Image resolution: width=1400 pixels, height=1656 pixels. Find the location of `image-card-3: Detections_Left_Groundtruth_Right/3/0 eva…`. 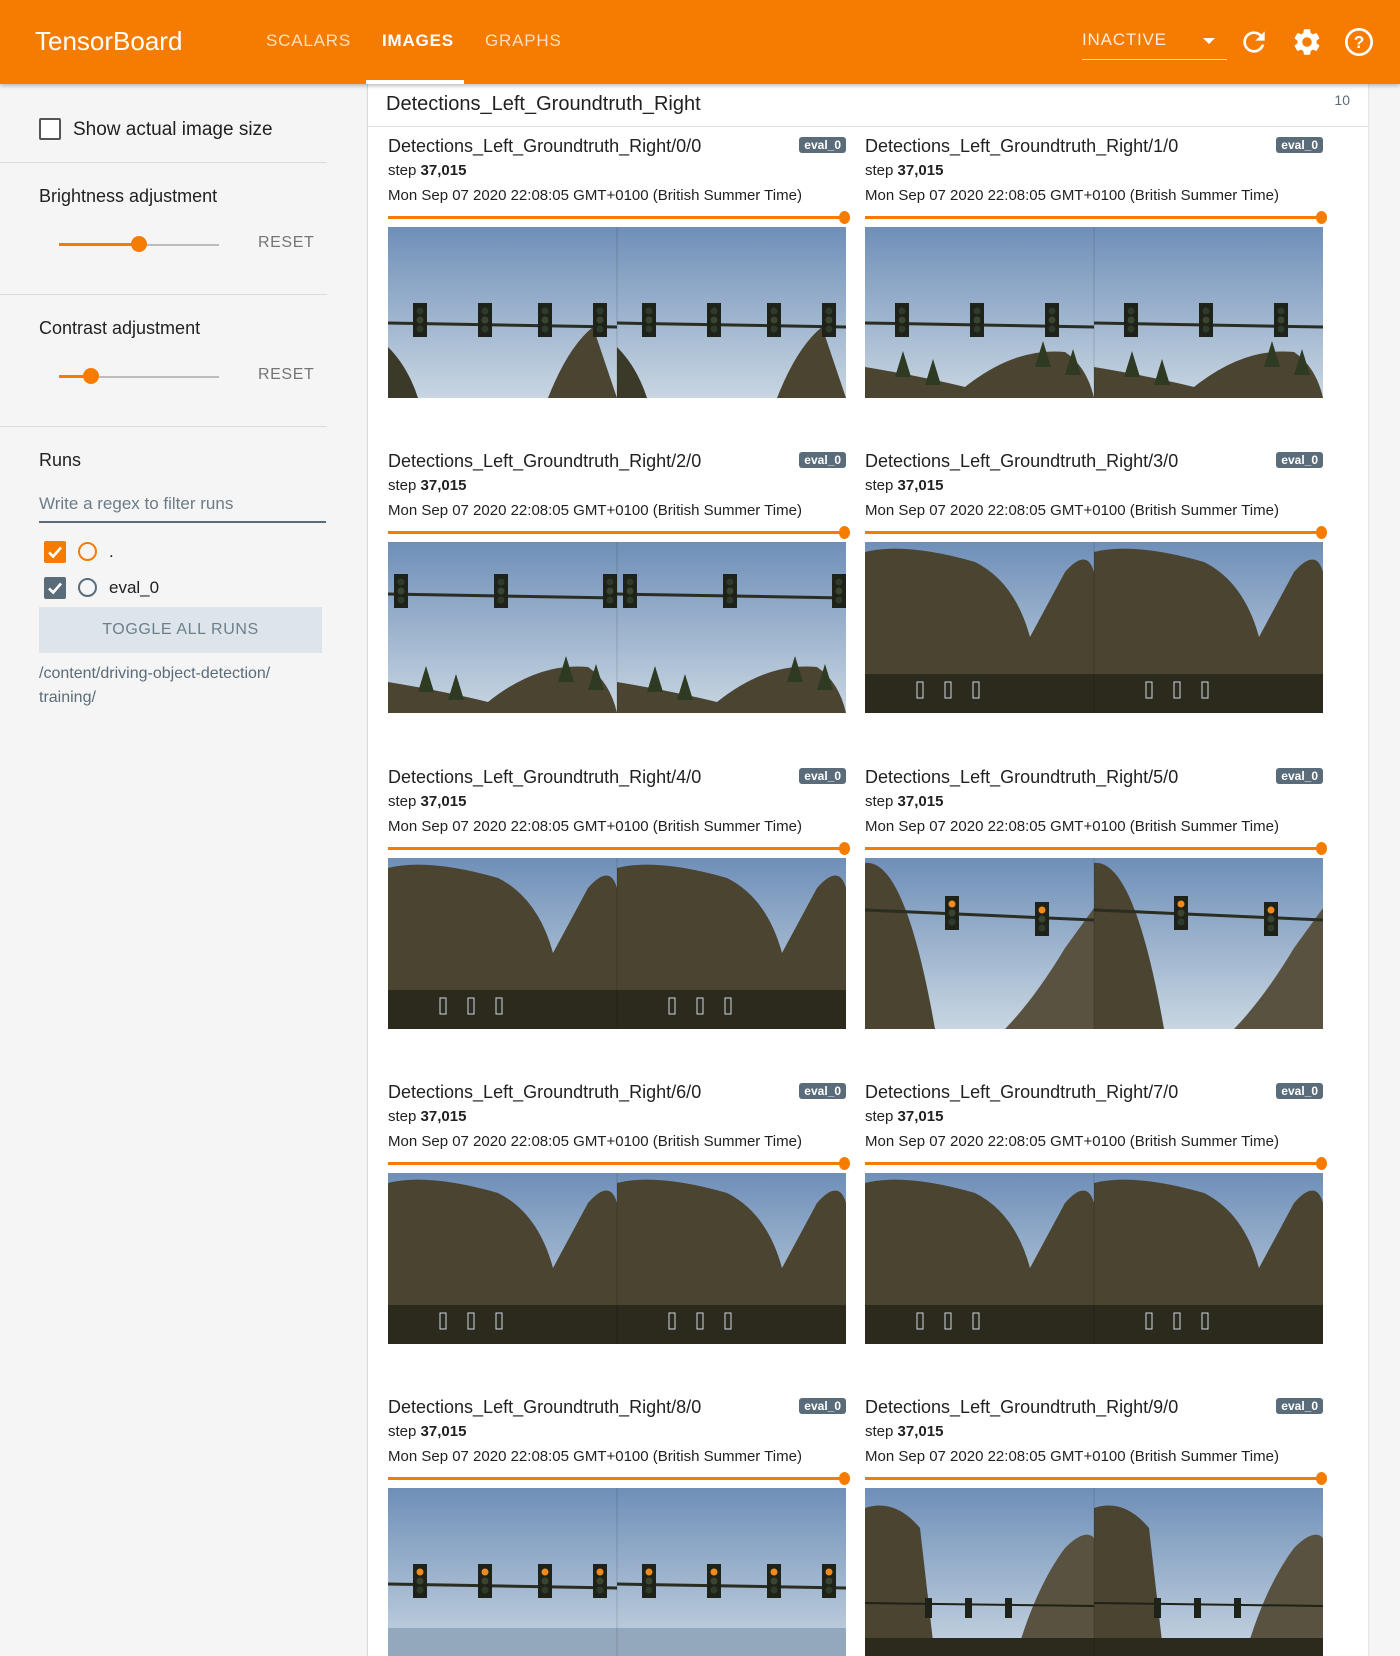

image-card-3: Detections_Left_Groundtruth_Right/3/0 eva… is located at coordinates (1096, 601).